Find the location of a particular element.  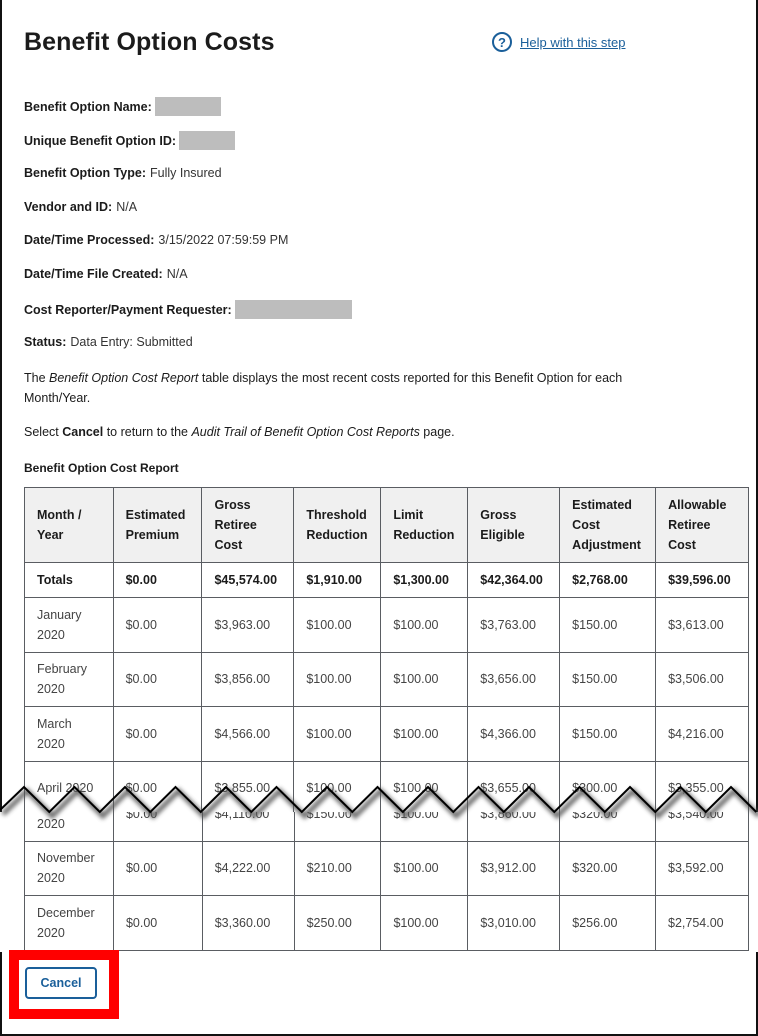

field-value: Data Entry: Submitted is located at coordinates (131, 342).